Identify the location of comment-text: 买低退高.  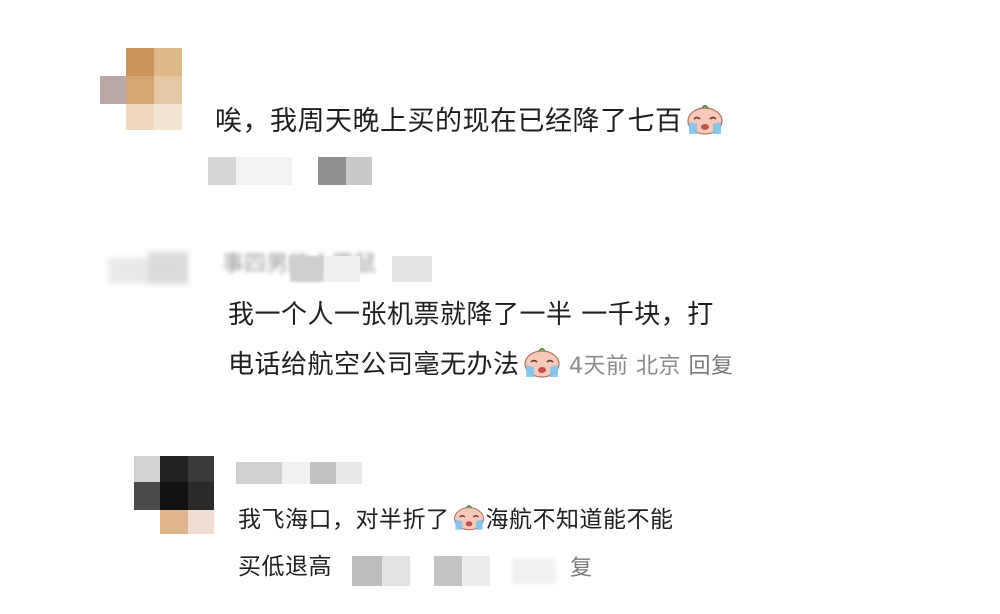
(285, 567).